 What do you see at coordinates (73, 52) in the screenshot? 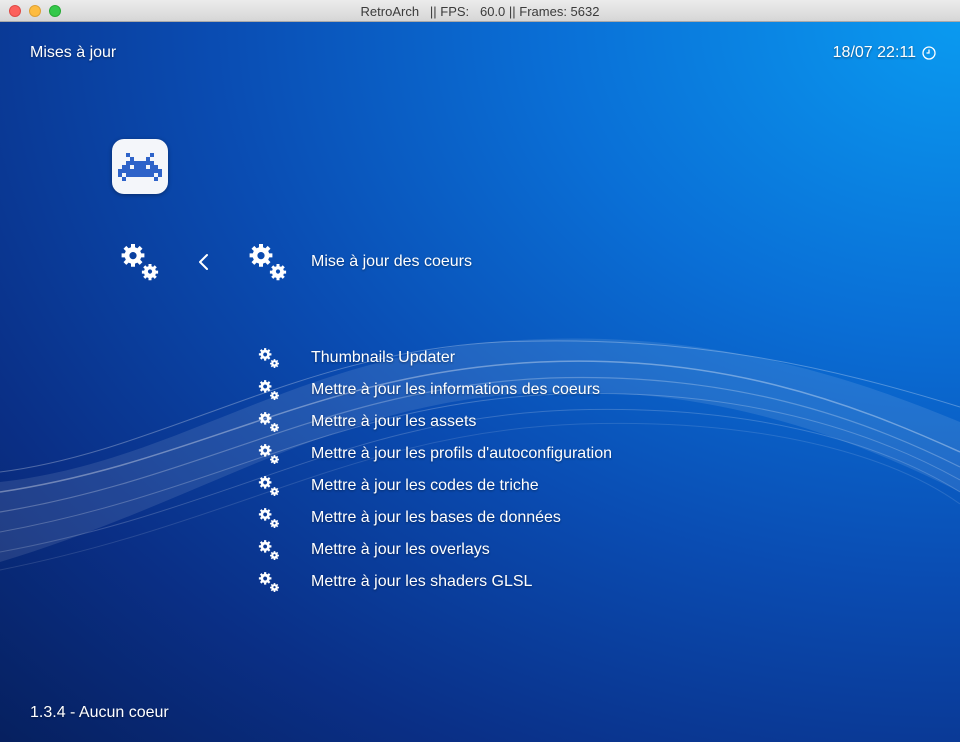
I see `page-title: Mises à jour` at bounding box center [73, 52].